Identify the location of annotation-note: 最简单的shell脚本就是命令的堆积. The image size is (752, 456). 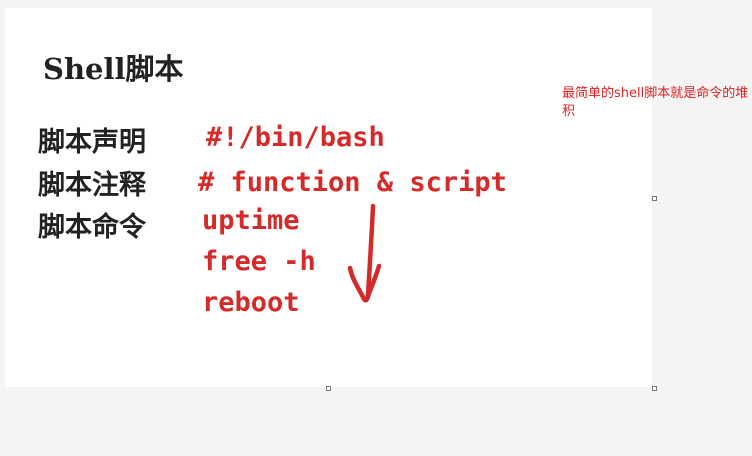
(655, 102).